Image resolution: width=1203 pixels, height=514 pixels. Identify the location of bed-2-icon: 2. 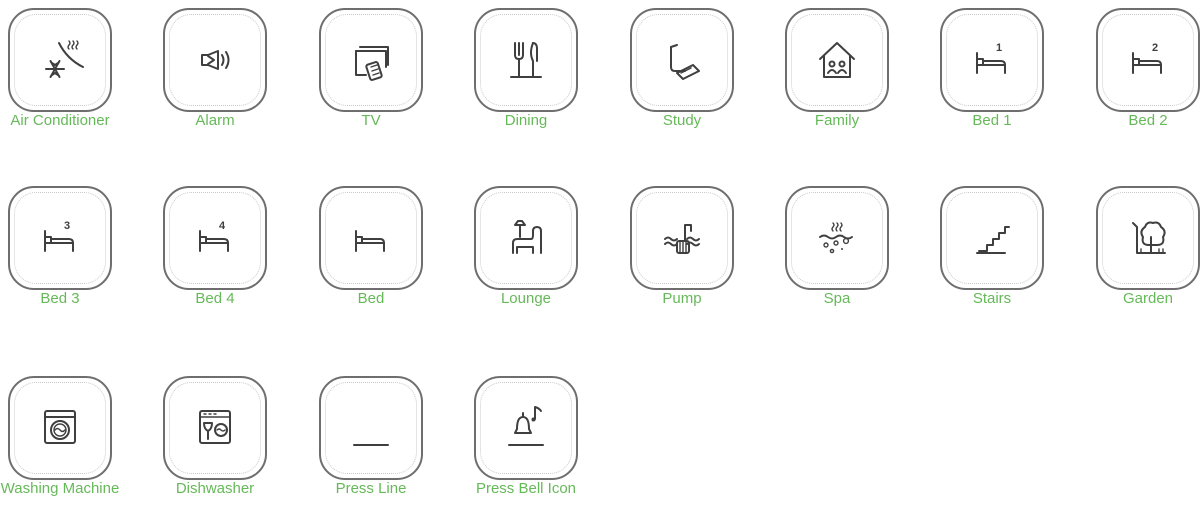
(1148, 60).